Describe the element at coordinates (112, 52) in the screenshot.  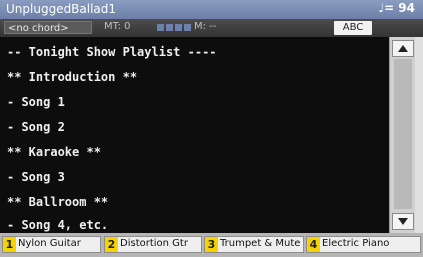
I see `lyrics-line: -- Tonight Show Playlist ----` at that location.